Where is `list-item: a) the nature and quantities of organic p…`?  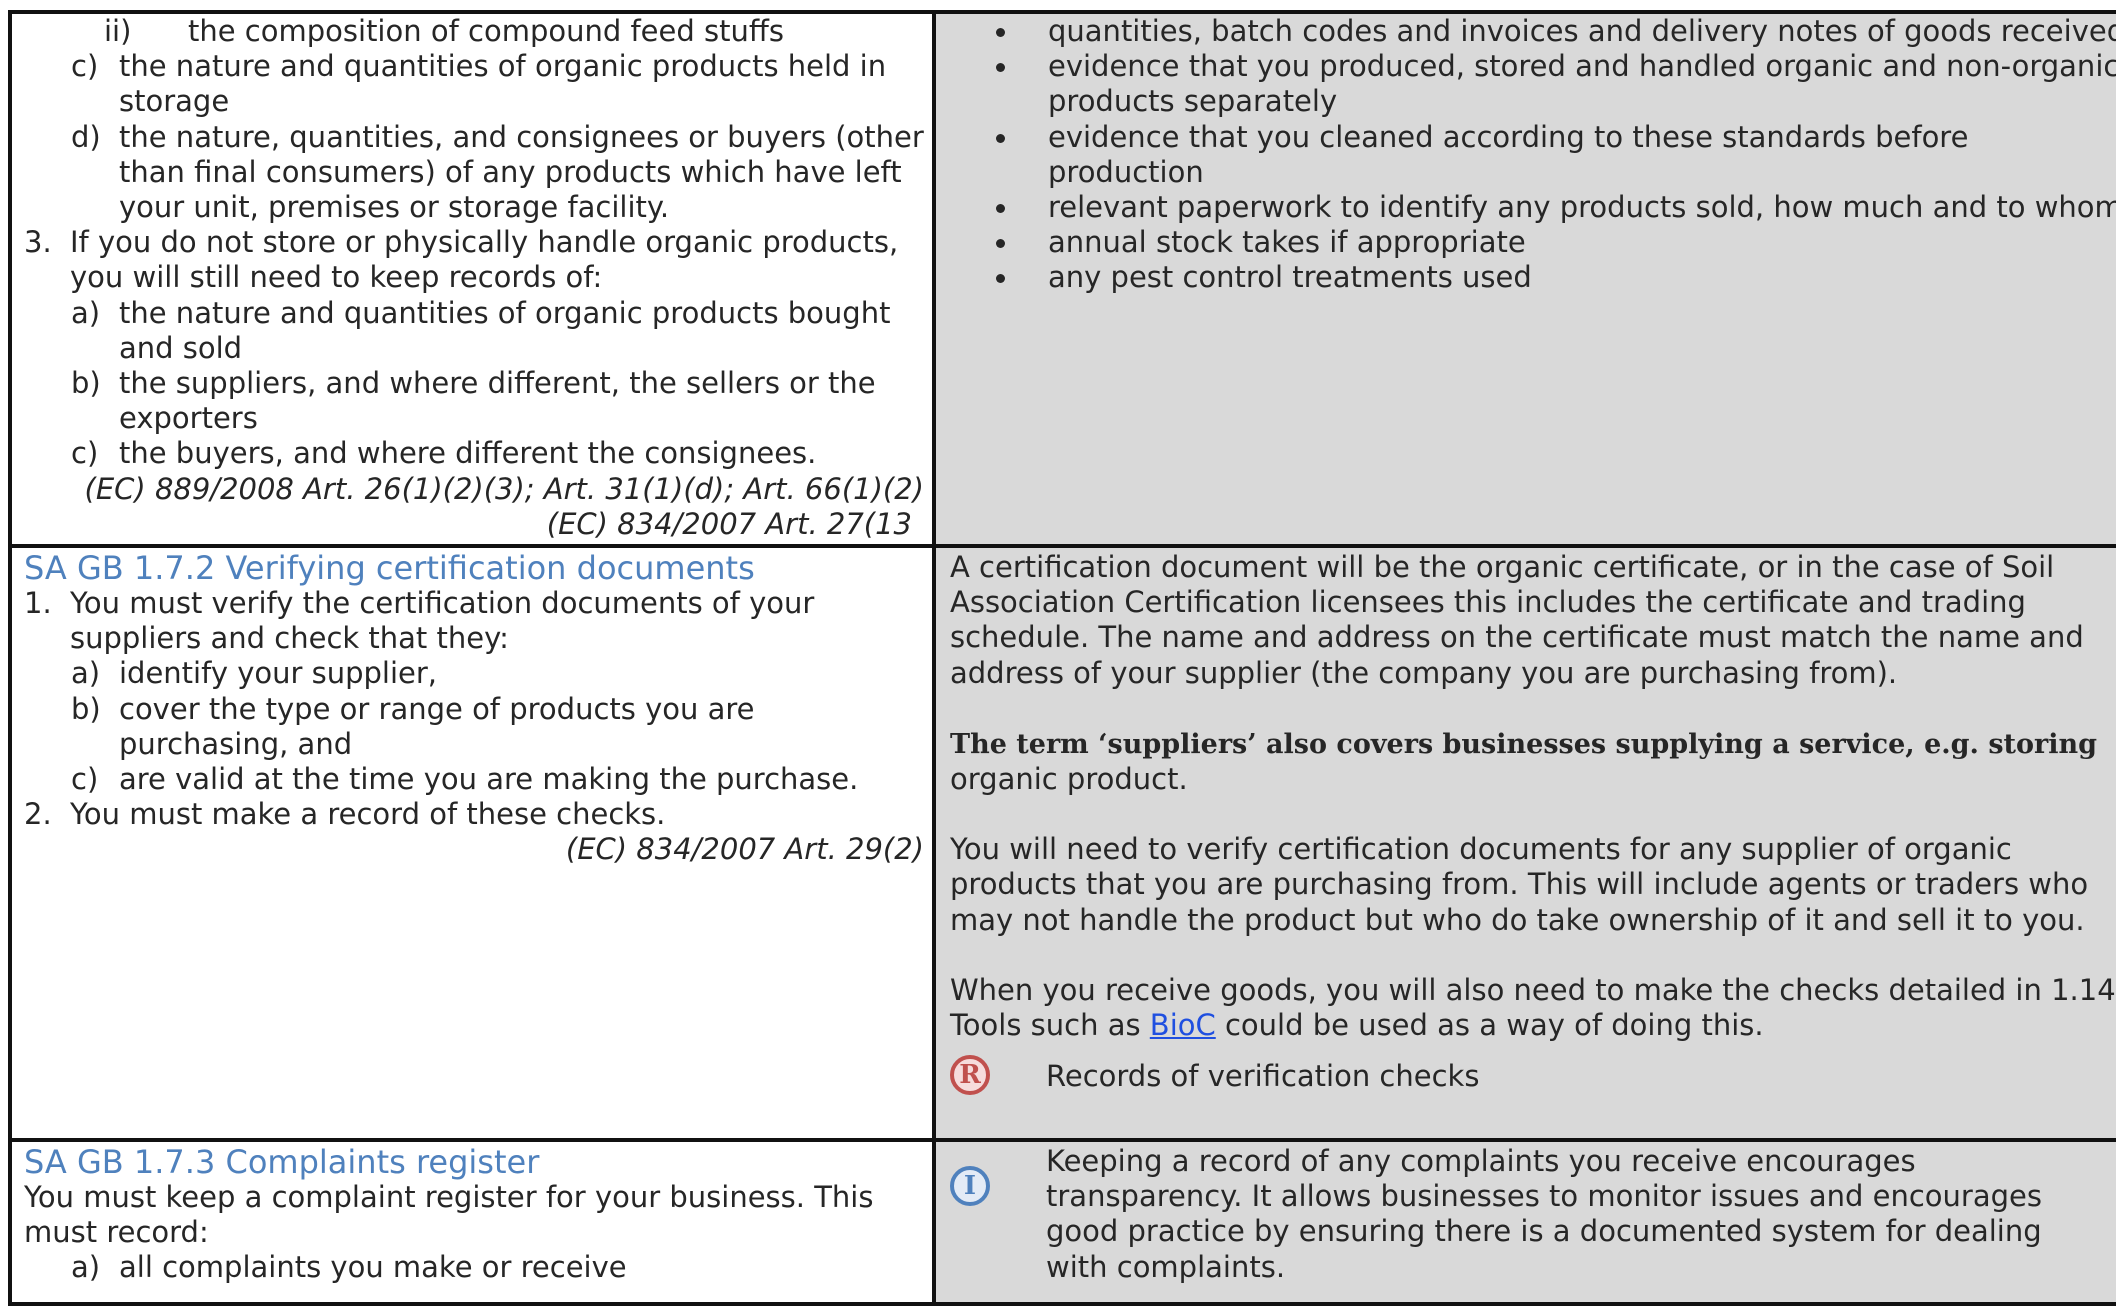 list-item: a) the nature and quantities of organic p… is located at coordinates (479, 331).